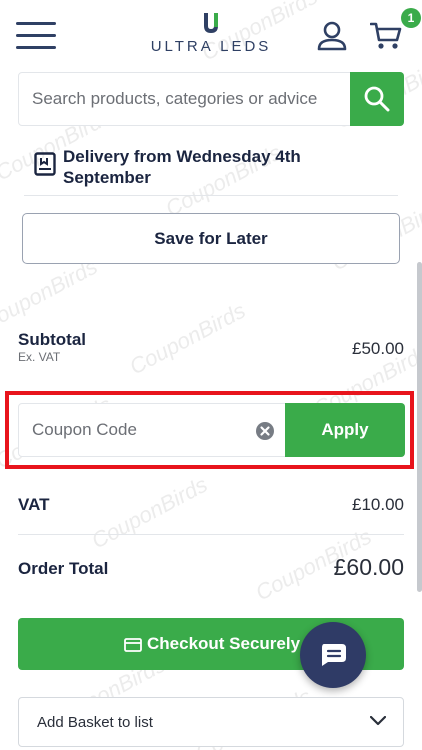 This screenshot has width=422, height=750. What do you see at coordinates (95, 722) in the screenshot?
I see `basket-list-label: Add Basket to list` at bounding box center [95, 722].